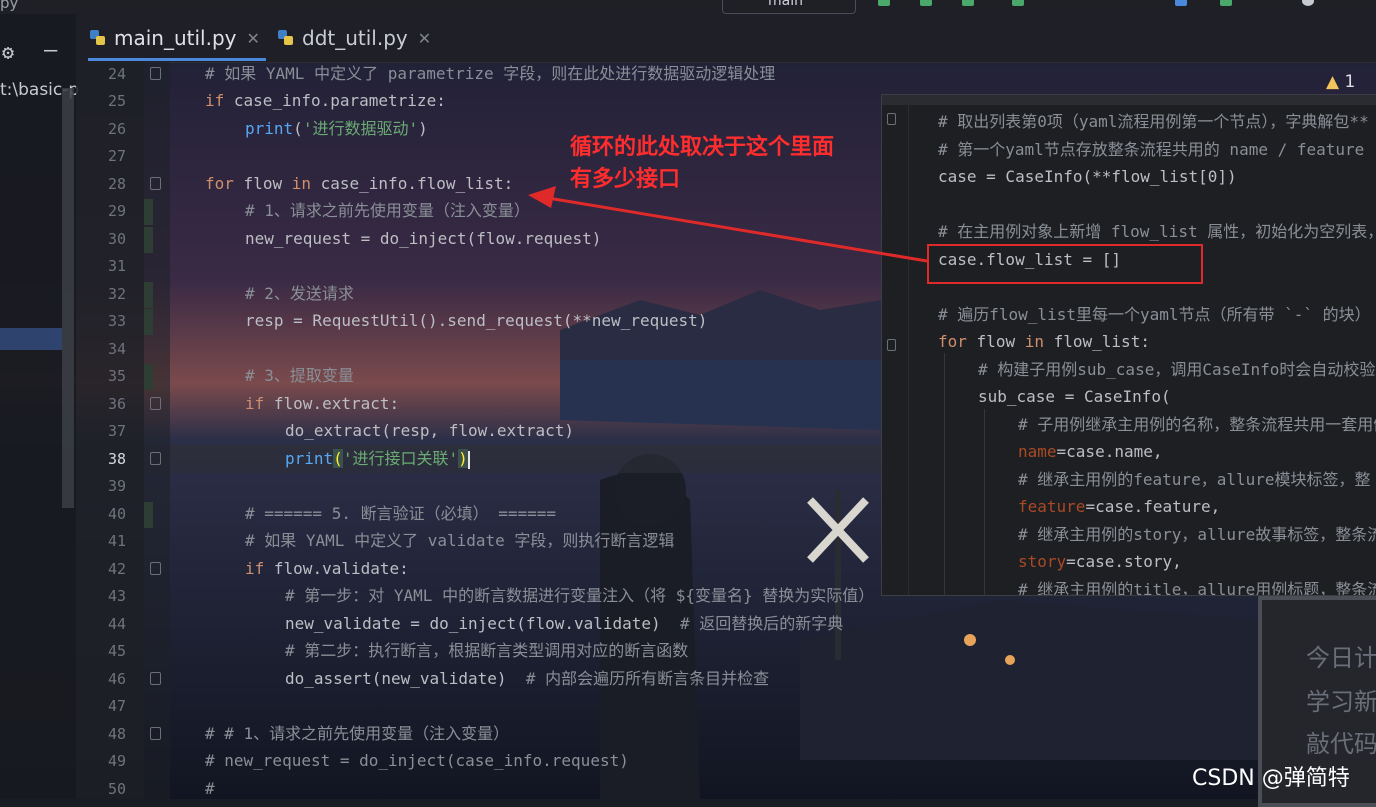 The width and height of the screenshot is (1376, 807). Describe the element at coordinates (39, 406) in the screenshot. I see `project-tool-window: ⚙ — t:\basic-p` at that location.